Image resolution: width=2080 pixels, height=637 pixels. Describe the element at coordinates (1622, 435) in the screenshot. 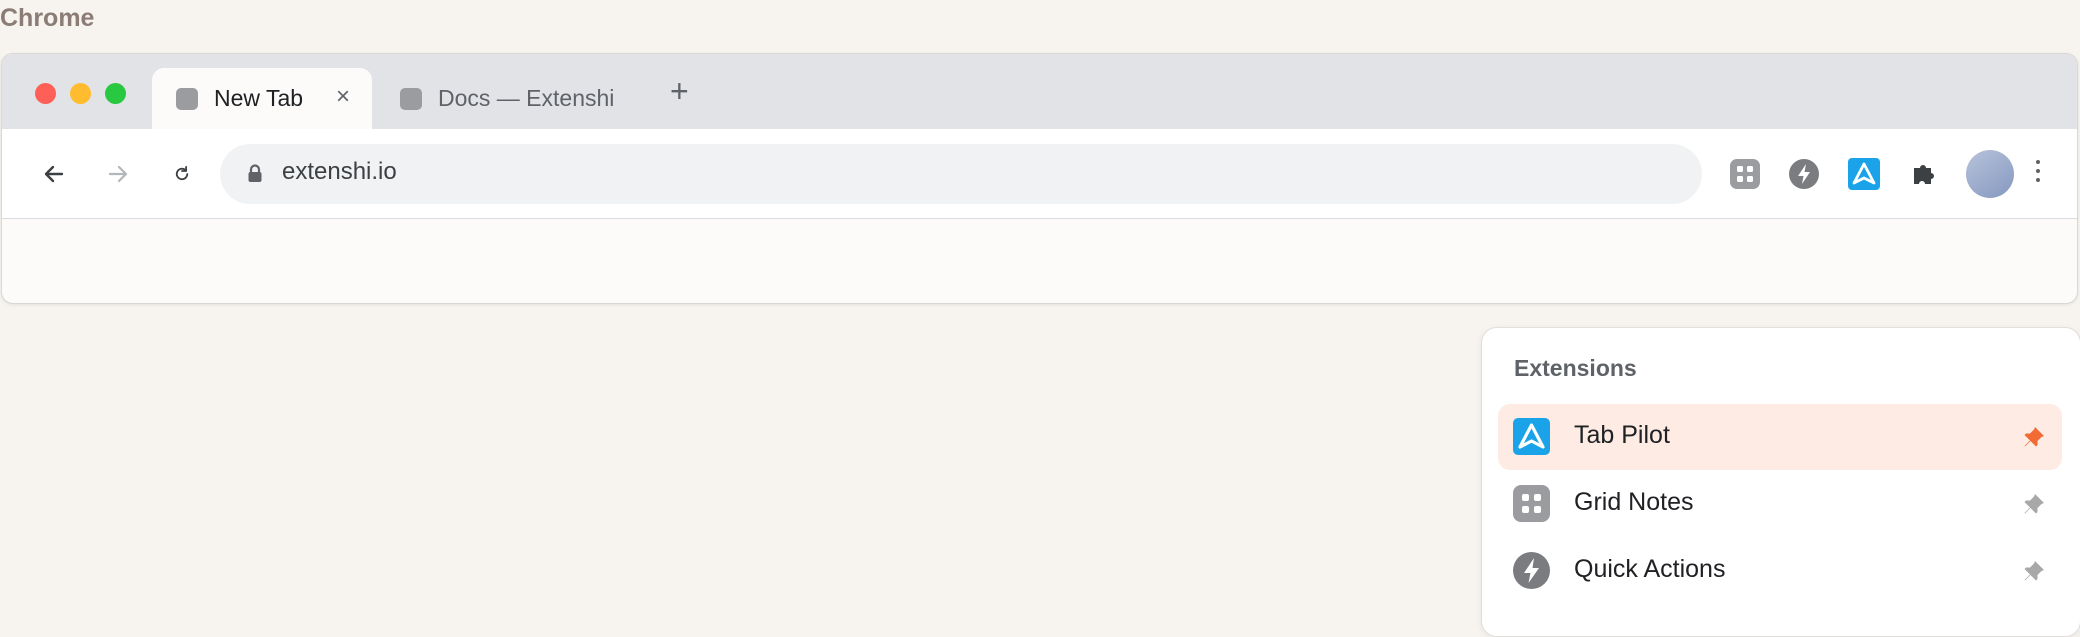

I see `extension-item-label: Tab Pilot` at that location.